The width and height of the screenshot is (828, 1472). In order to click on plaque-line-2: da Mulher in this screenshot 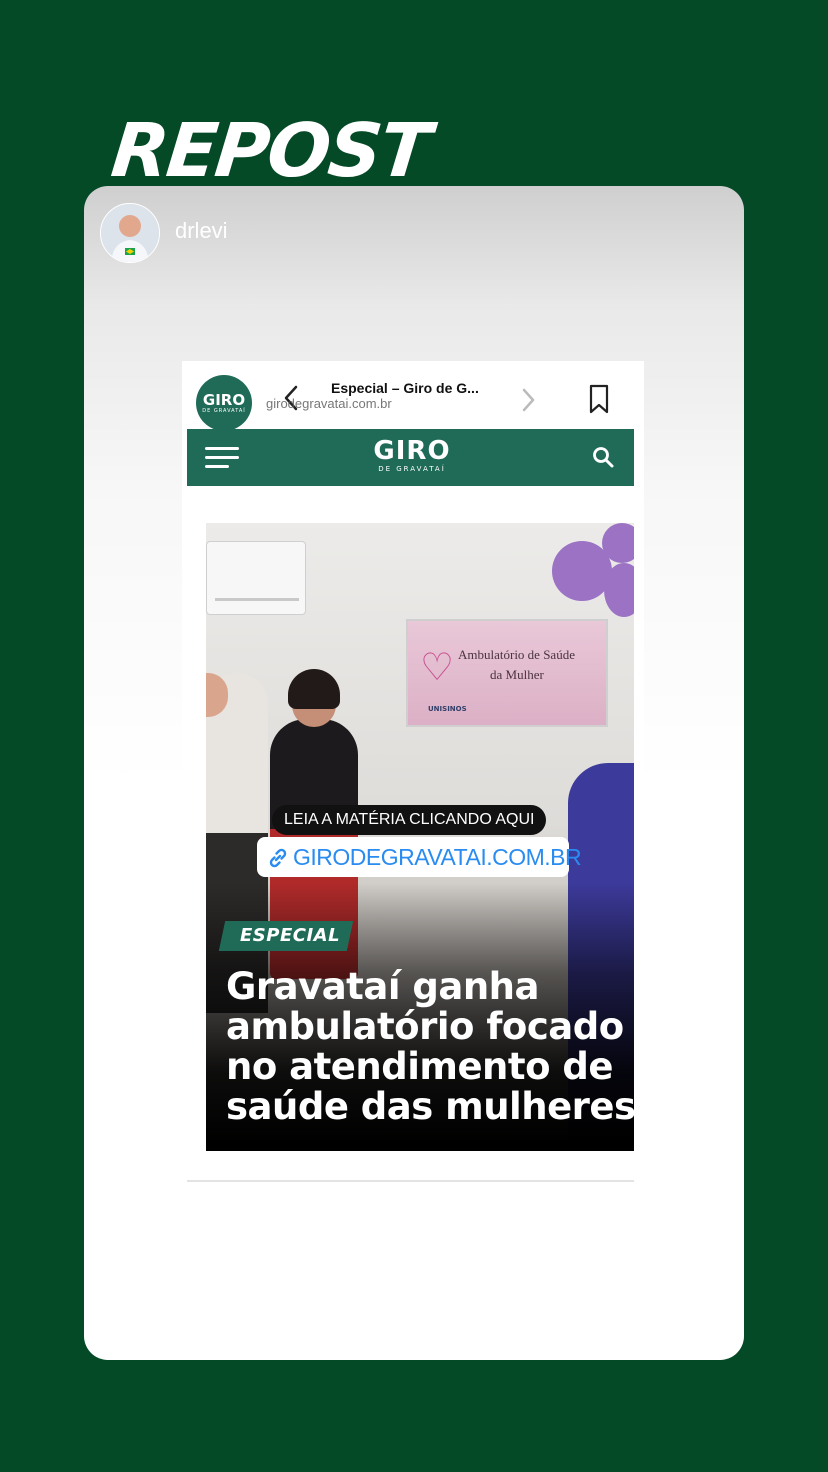, I will do `click(517, 674)`.